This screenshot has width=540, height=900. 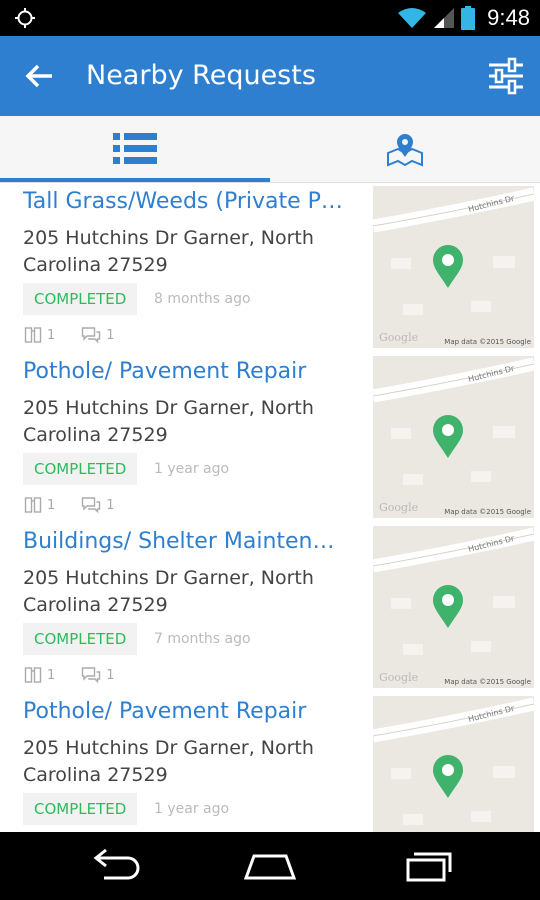 What do you see at coordinates (412, 18) in the screenshot?
I see `wifi-icon` at bounding box center [412, 18].